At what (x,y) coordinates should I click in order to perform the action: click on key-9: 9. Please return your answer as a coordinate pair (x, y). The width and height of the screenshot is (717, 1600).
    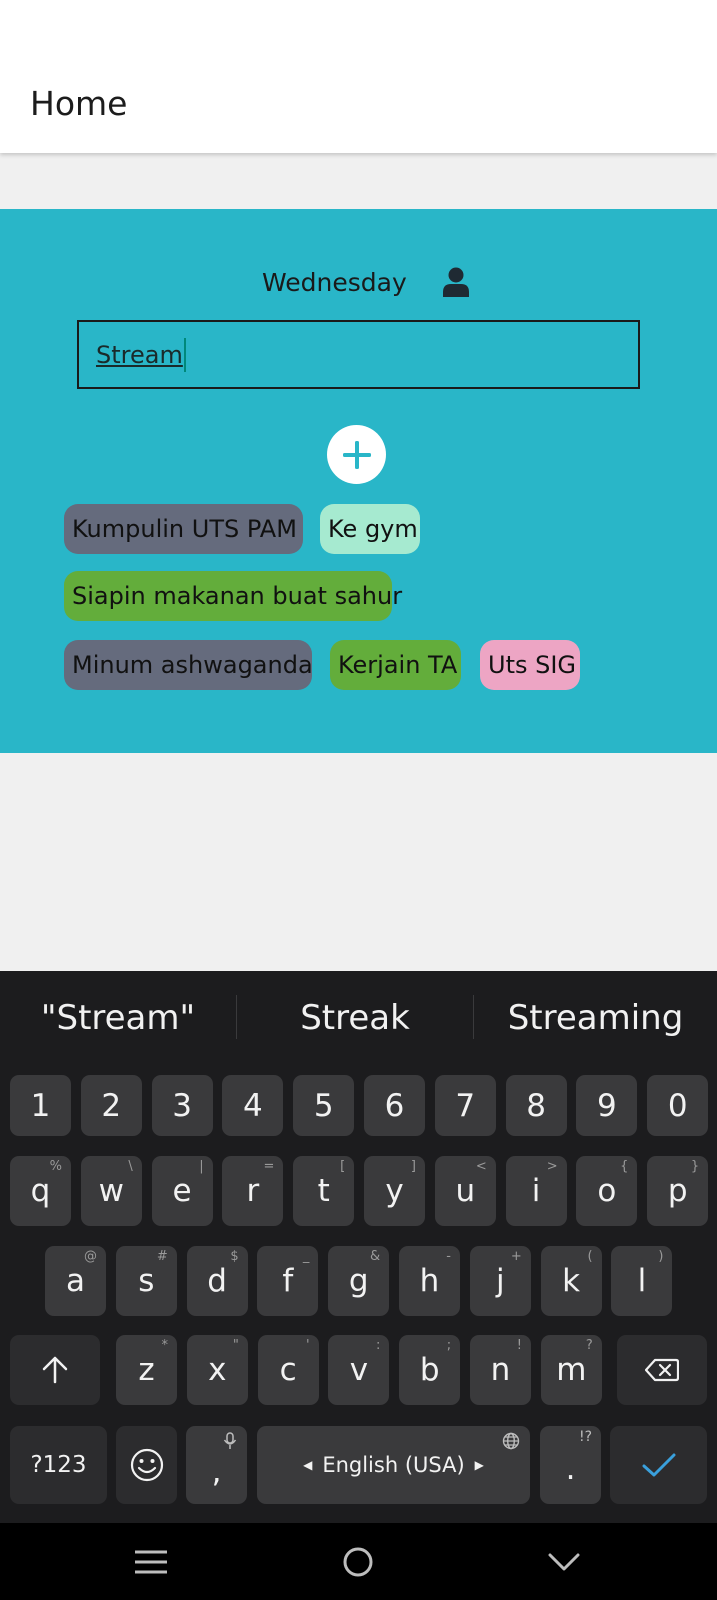
    Looking at the image, I should click on (607, 1105).